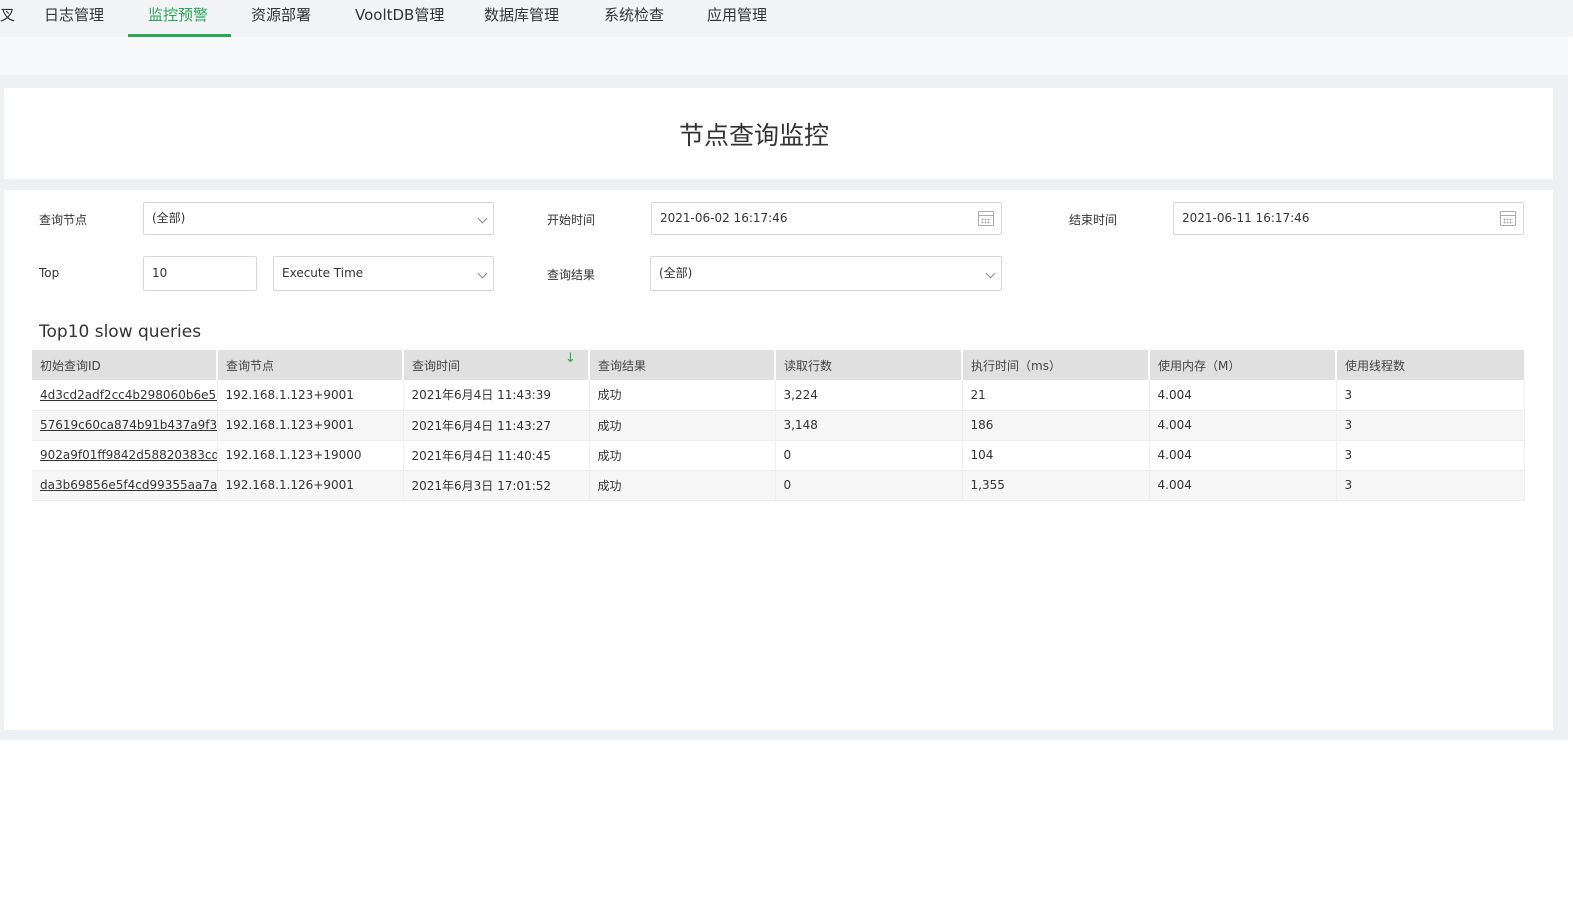 This screenshot has width=1573, height=924. What do you see at coordinates (49, 273) in the screenshot?
I see `top-label: Top` at bounding box center [49, 273].